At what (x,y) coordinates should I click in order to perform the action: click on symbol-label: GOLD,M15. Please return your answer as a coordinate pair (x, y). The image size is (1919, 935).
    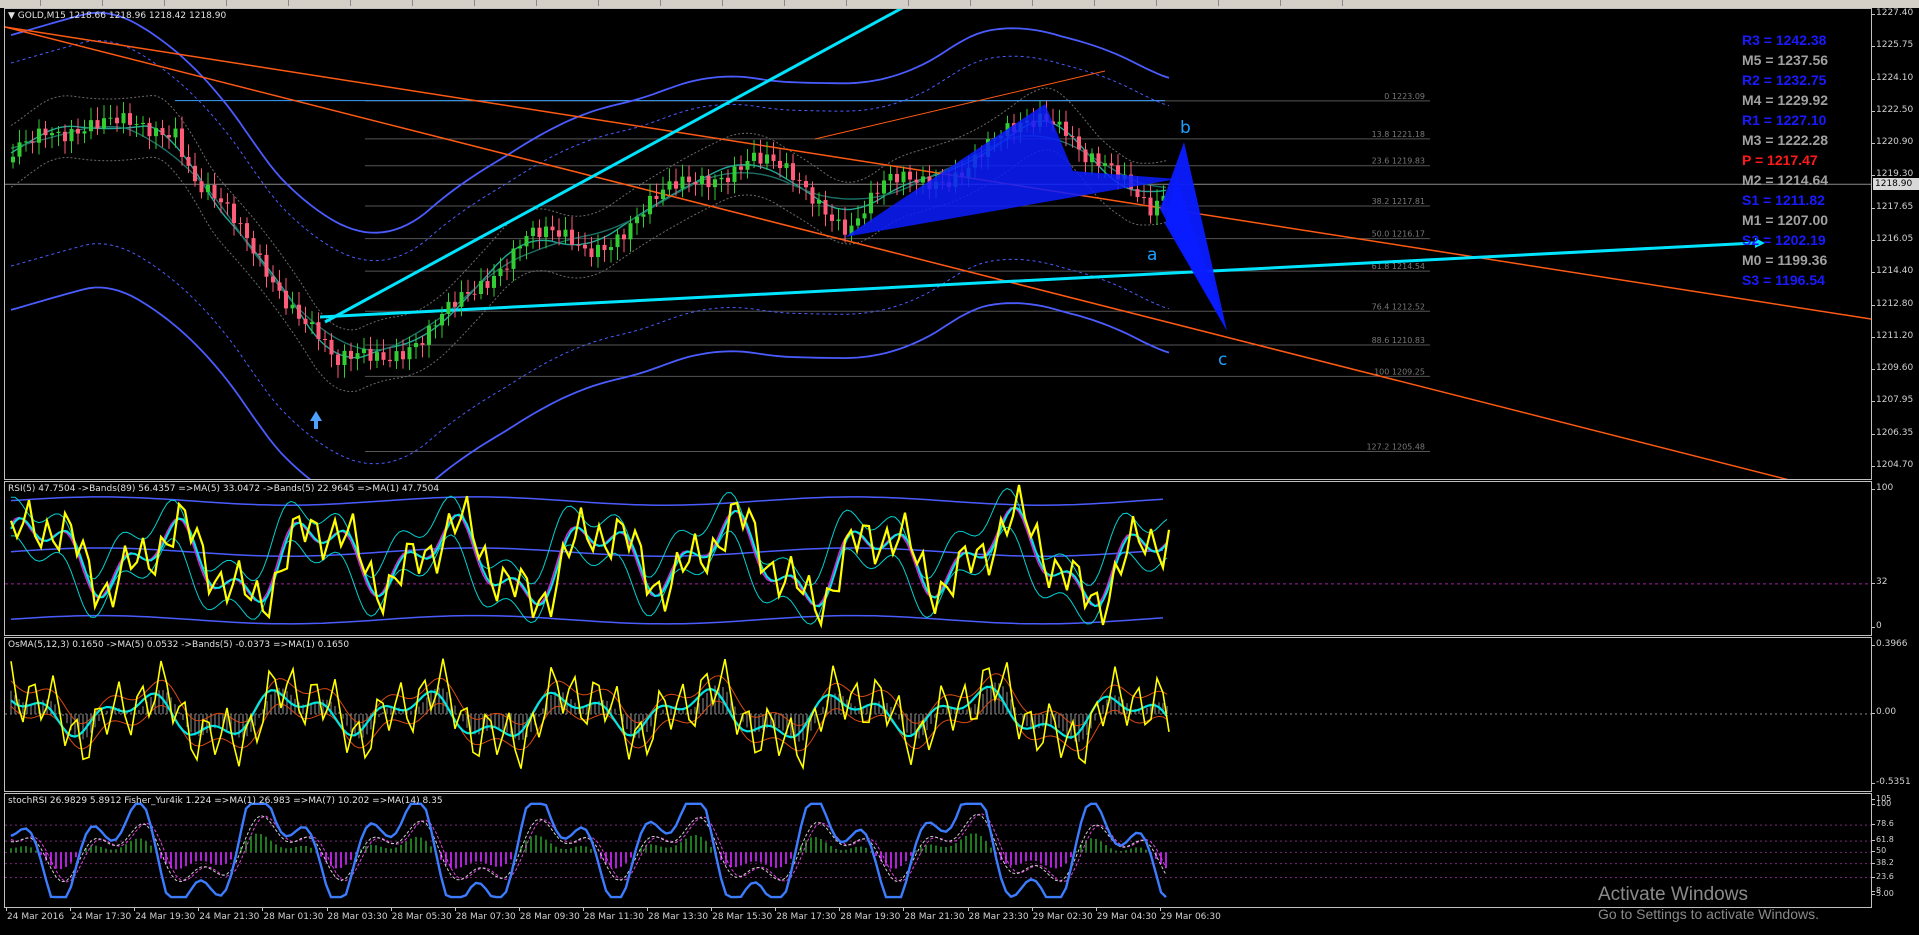
    Looking at the image, I should click on (41, 16).